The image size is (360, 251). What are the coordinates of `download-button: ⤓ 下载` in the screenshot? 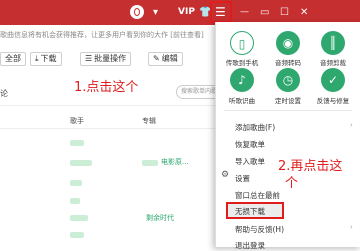 It's located at (46, 59).